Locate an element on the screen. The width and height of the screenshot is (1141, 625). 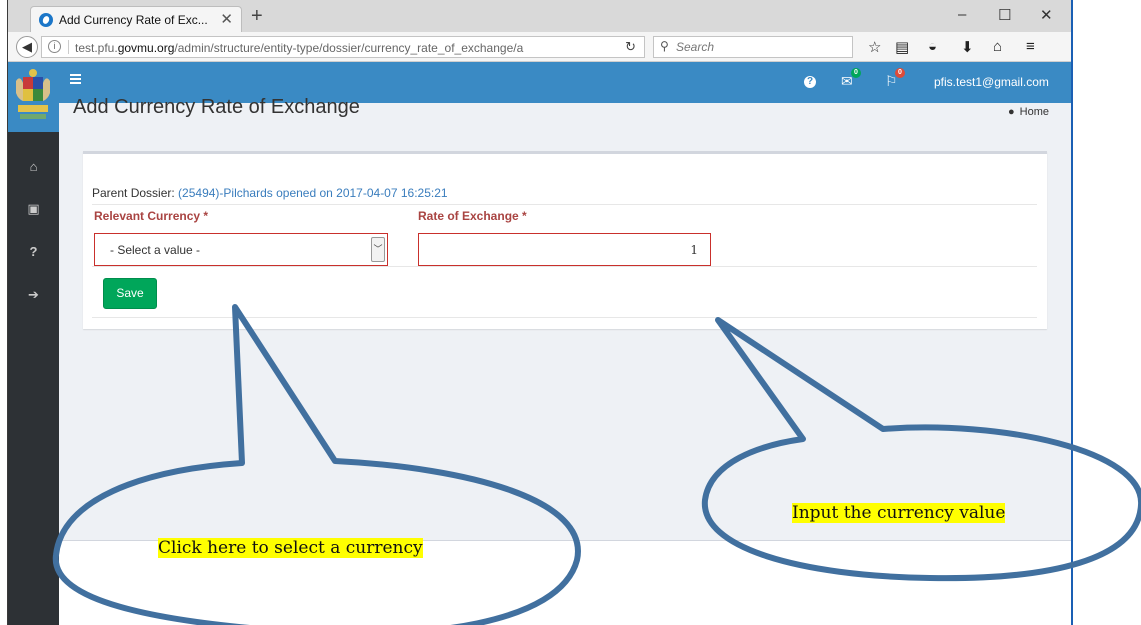
user-email: pfis.test1@gmail.com is located at coordinates (991, 82).